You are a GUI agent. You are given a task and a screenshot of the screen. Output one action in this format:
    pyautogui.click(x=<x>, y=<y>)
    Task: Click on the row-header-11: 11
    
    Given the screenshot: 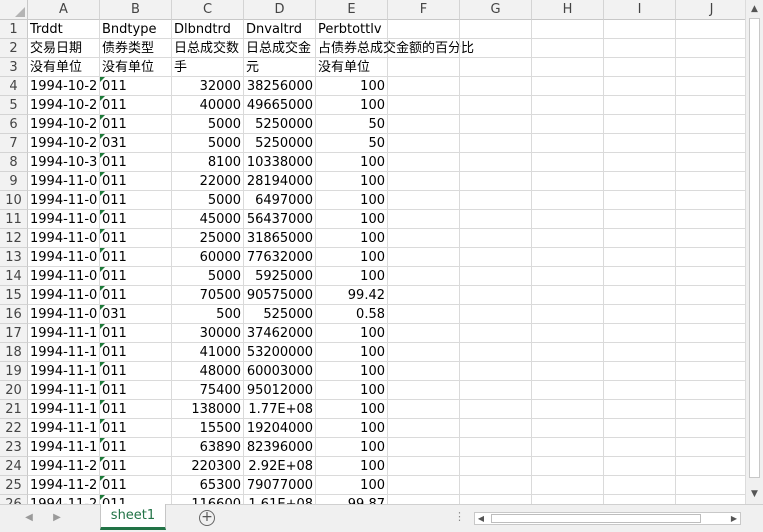 What is the action you would take?
    pyautogui.click(x=14, y=219)
    